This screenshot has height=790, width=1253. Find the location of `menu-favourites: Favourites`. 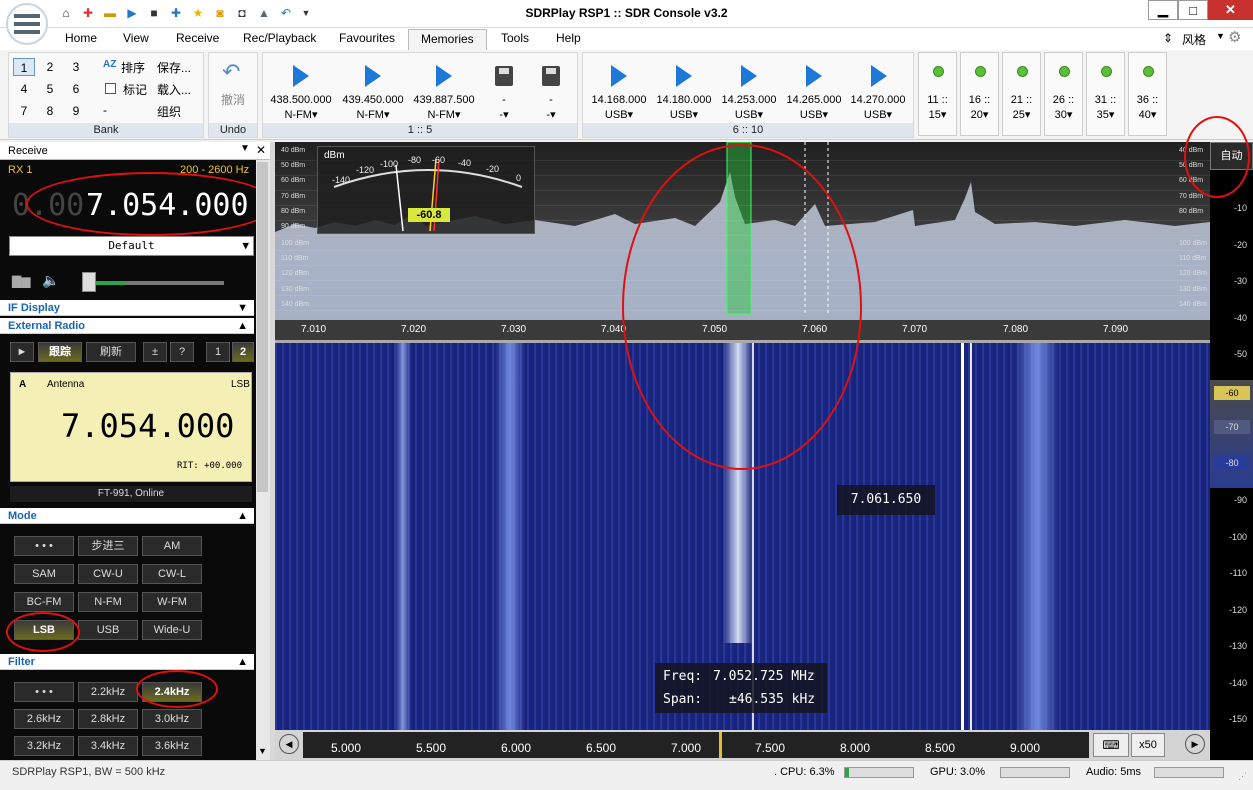

menu-favourites: Favourites is located at coordinates (367, 38).